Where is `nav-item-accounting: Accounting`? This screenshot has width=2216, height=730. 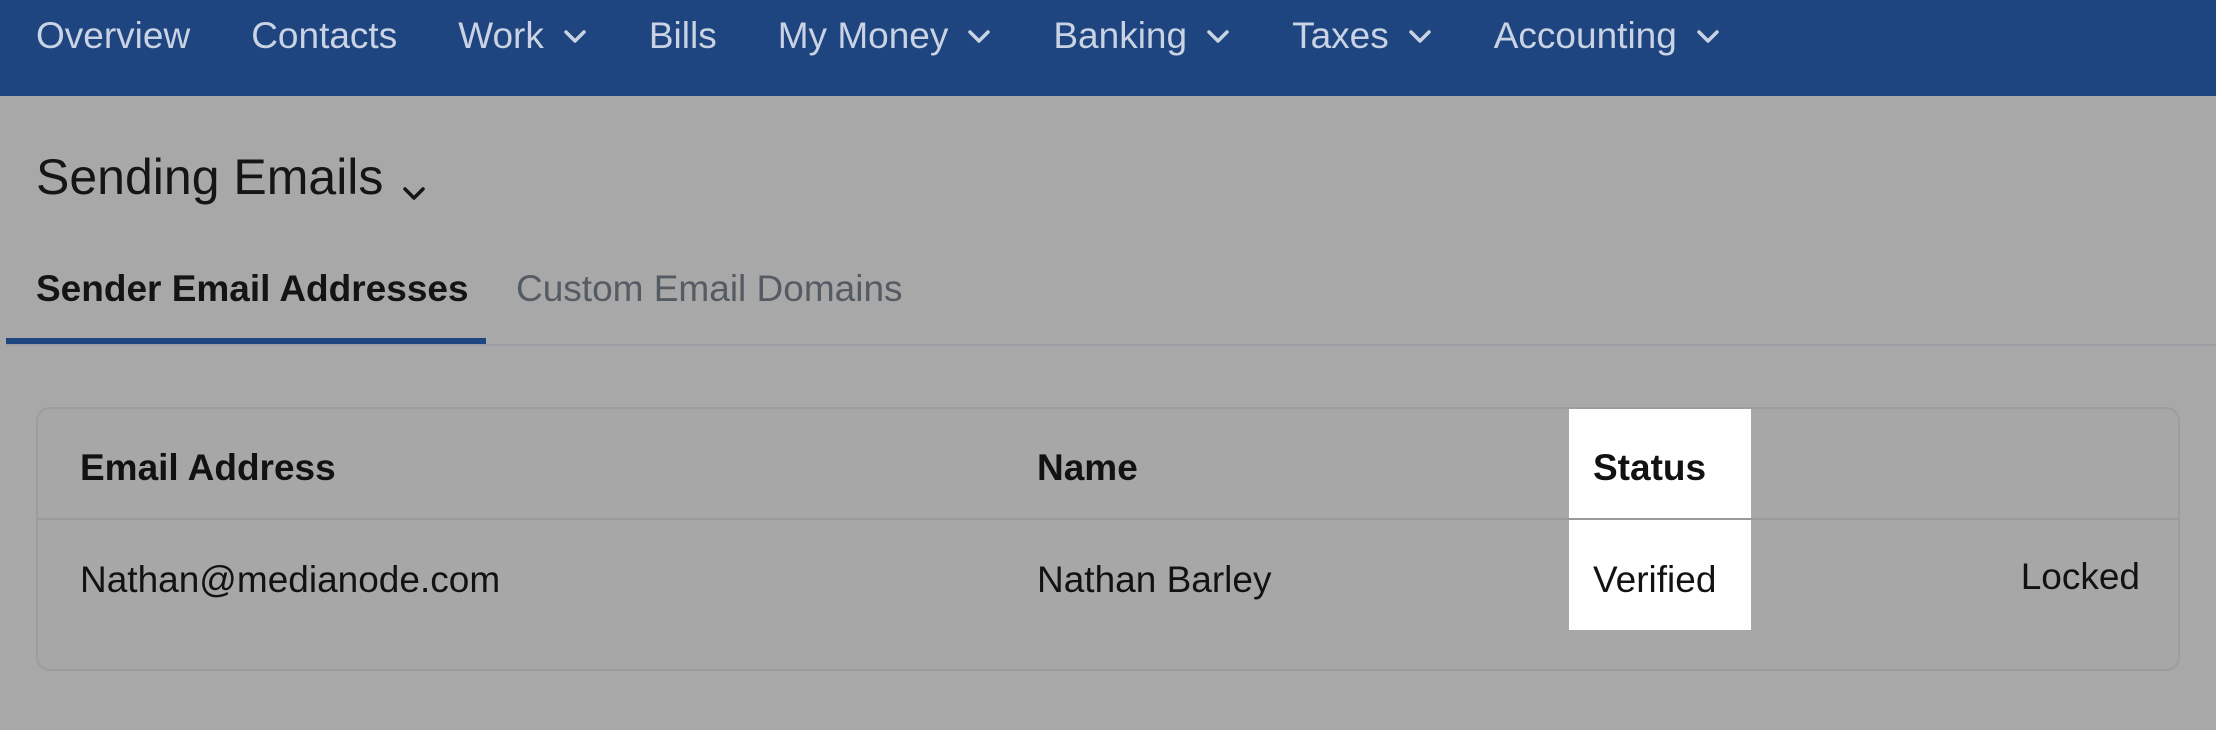 nav-item-accounting: Accounting is located at coordinates (1607, 36).